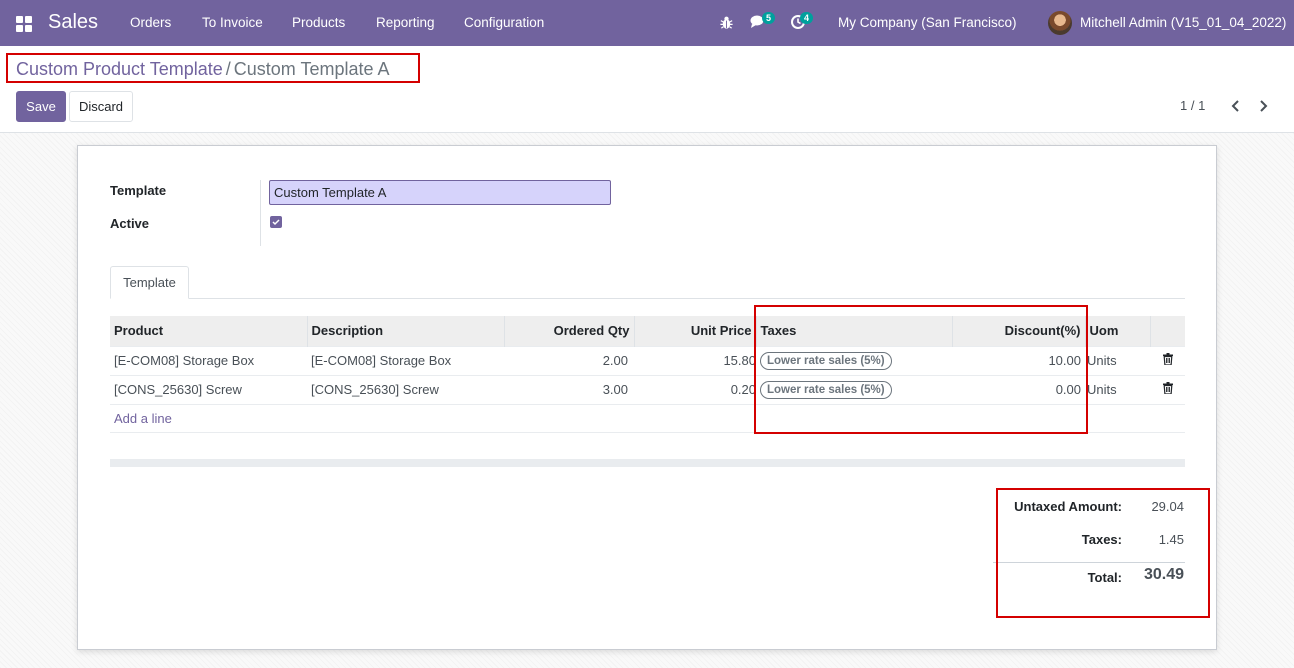 The width and height of the screenshot is (1294, 668). Describe the element at coordinates (276, 222) in the screenshot. I see `active-checkbox` at that location.